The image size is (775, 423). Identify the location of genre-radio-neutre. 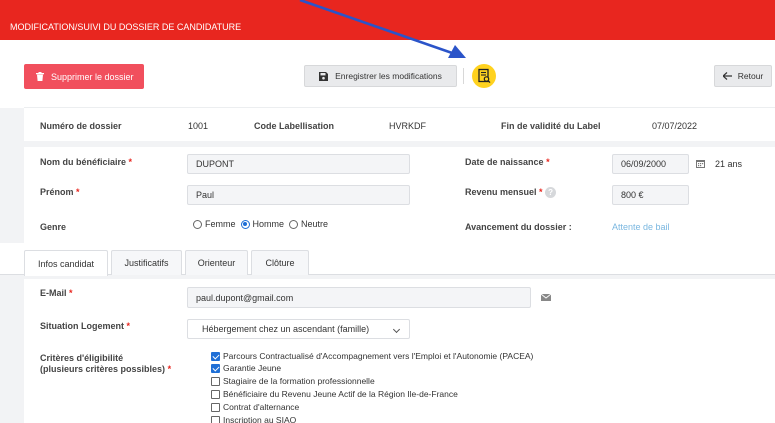
(294, 224).